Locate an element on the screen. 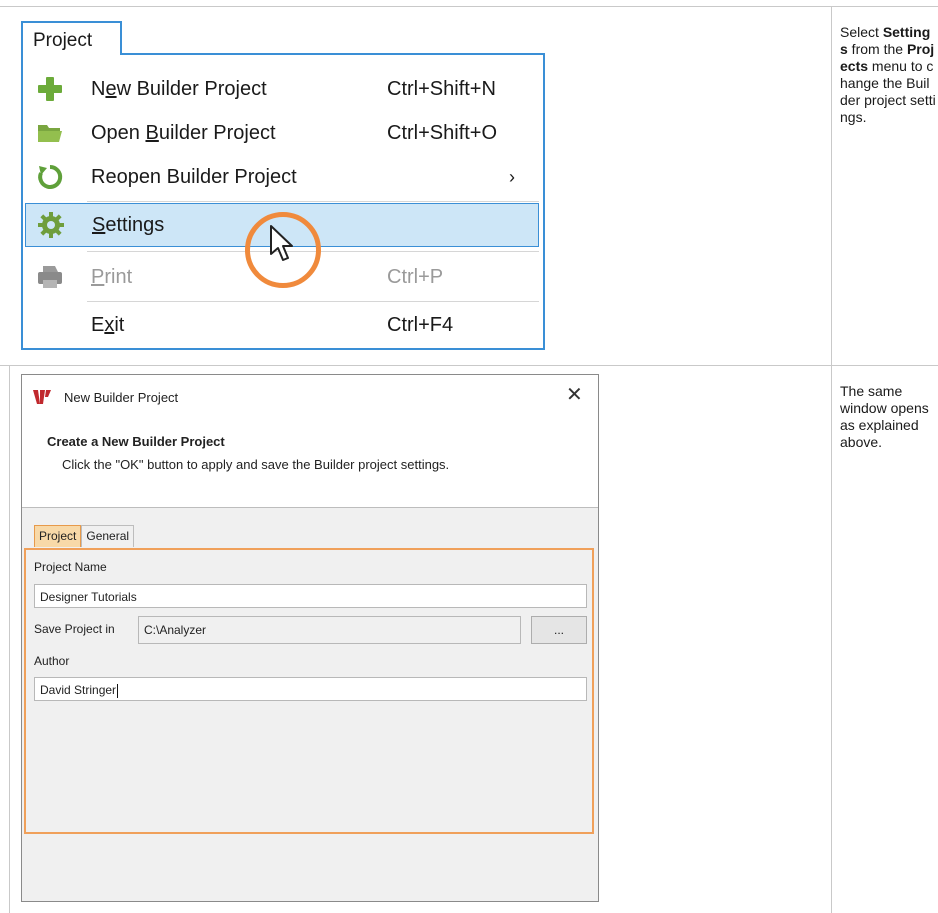  author-input: David Stringer is located at coordinates (310, 689).